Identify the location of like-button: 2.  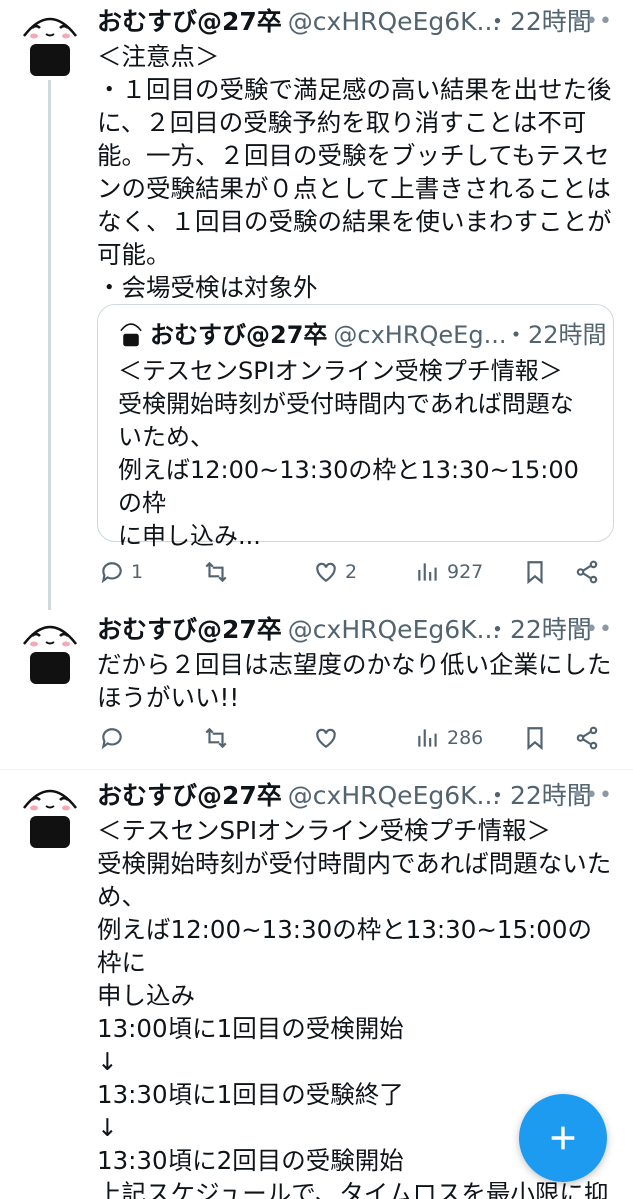
(335, 572).